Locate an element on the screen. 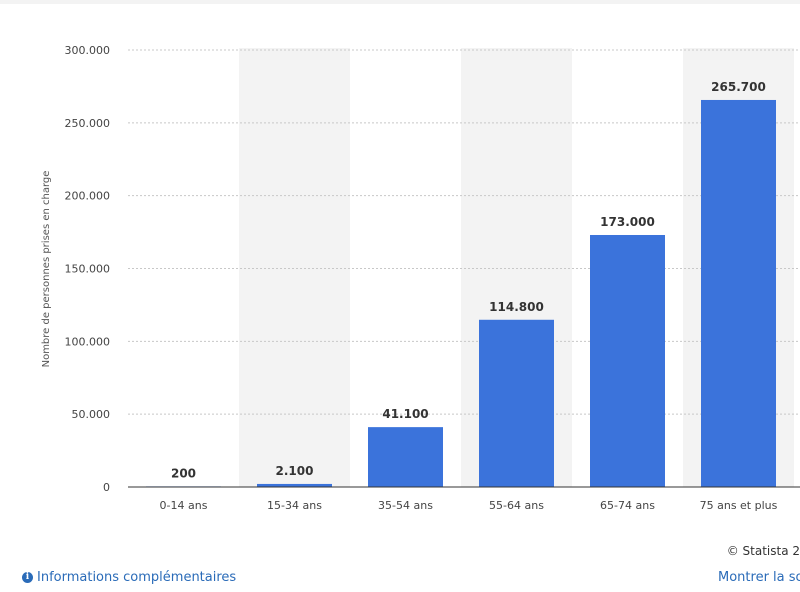  show-source-link: Montrer la so is located at coordinates (759, 577).